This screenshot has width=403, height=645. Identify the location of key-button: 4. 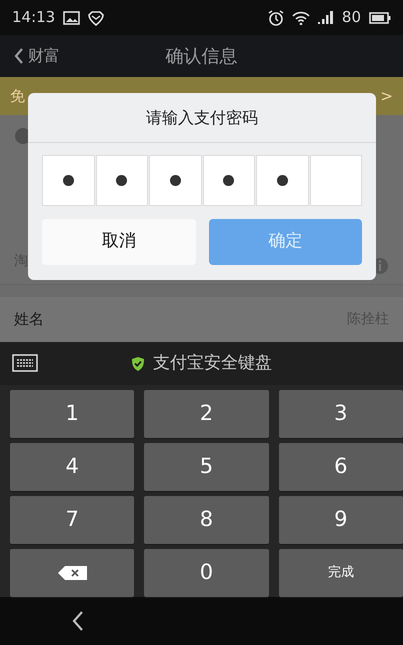
(72, 467).